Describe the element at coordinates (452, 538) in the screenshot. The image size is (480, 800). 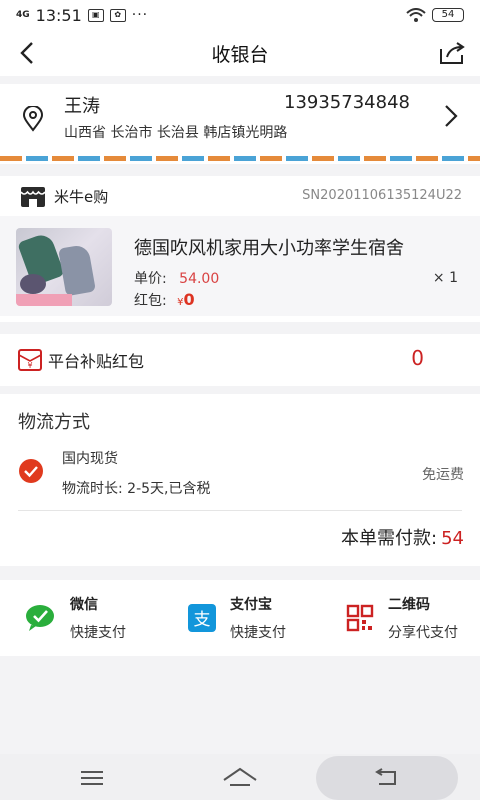
I see `total-value: 54` at that location.